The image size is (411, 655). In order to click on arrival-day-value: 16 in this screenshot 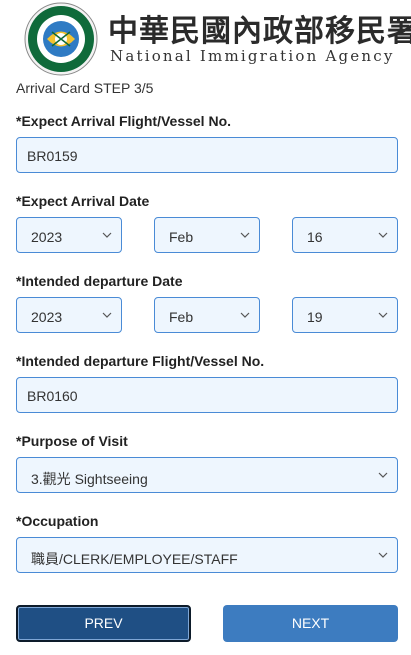, I will do `click(315, 237)`.